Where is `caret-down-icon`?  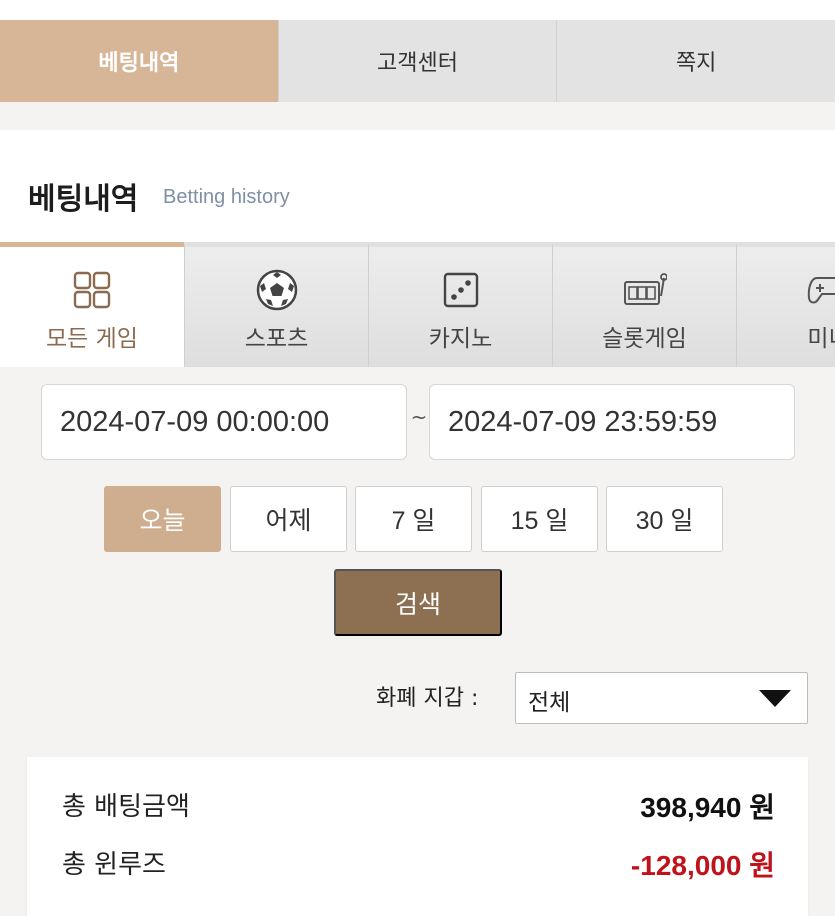 caret-down-icon is located at coordinates (775, 698).